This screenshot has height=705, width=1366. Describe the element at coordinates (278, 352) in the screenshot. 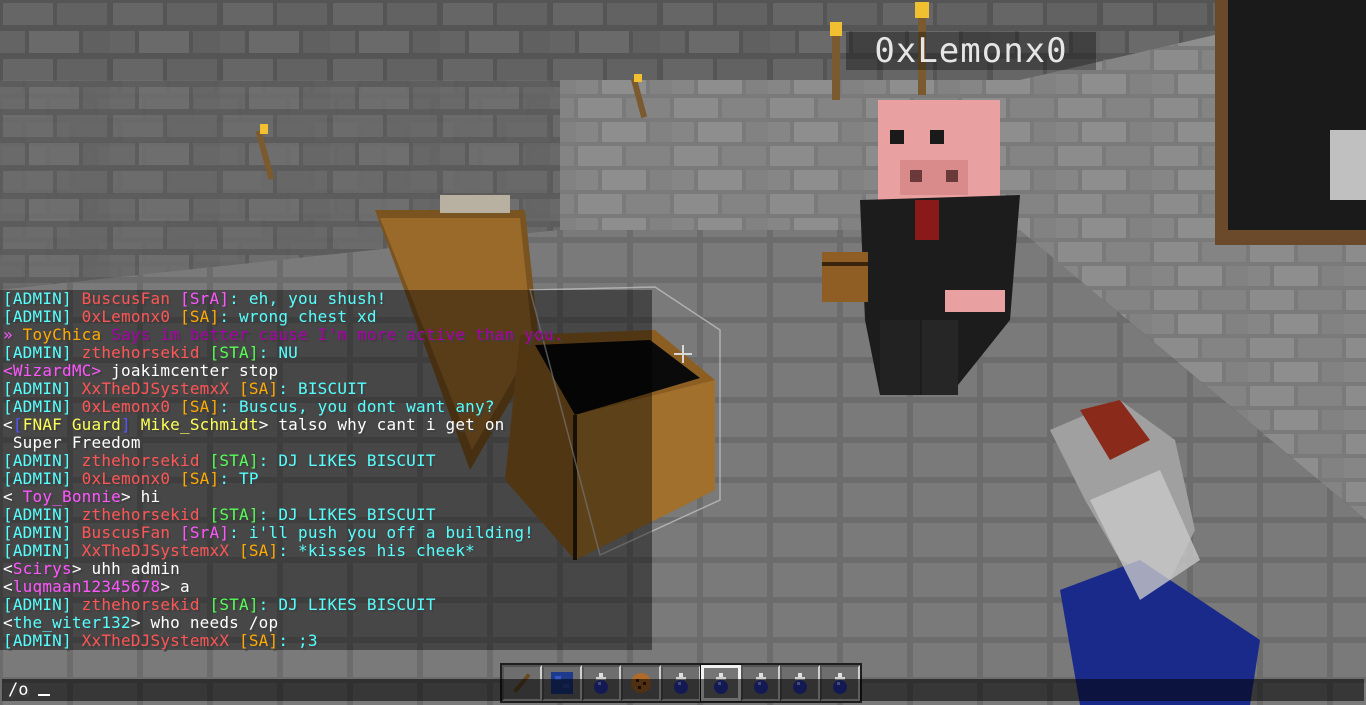

I see `chat-segment: : NU` at that location.